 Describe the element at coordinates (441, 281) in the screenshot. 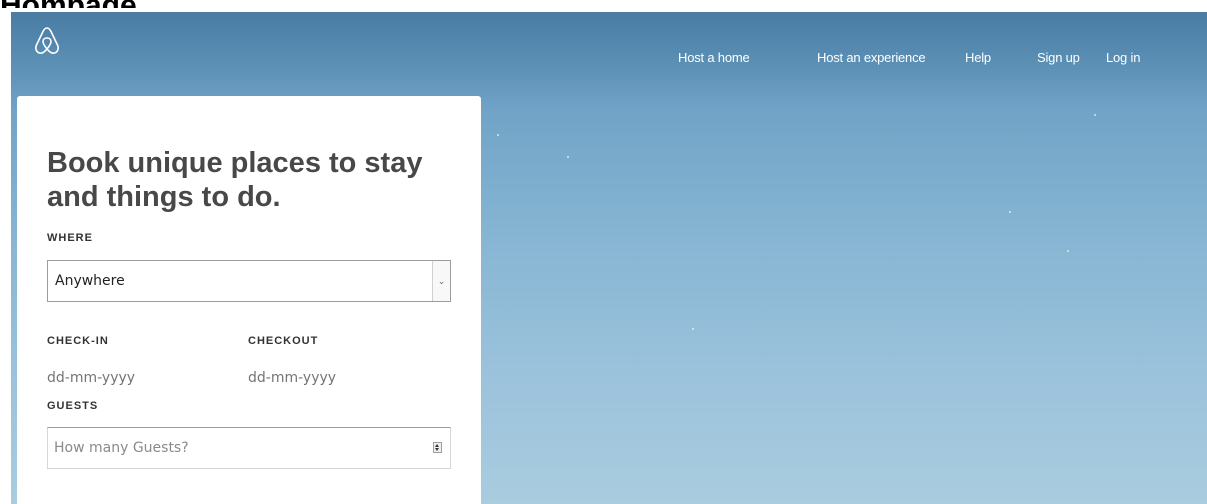

I see `chevron-down-icon: ⌄` at that location.